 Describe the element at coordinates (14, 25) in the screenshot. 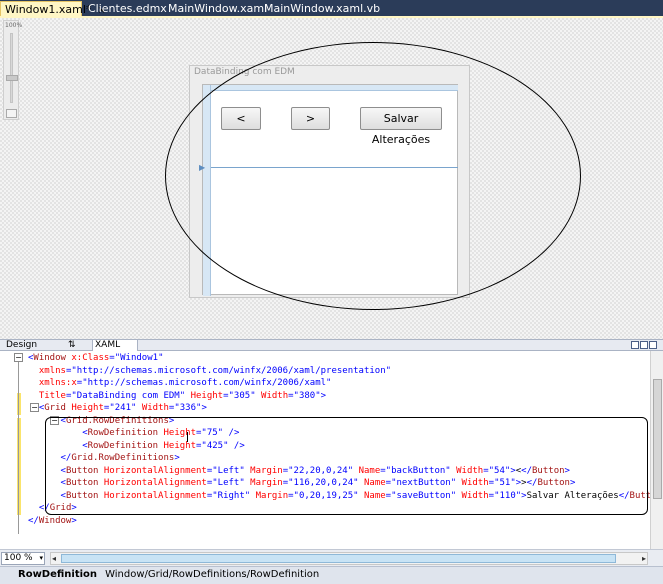

I see `zoom-level-label: 100%` at that location.